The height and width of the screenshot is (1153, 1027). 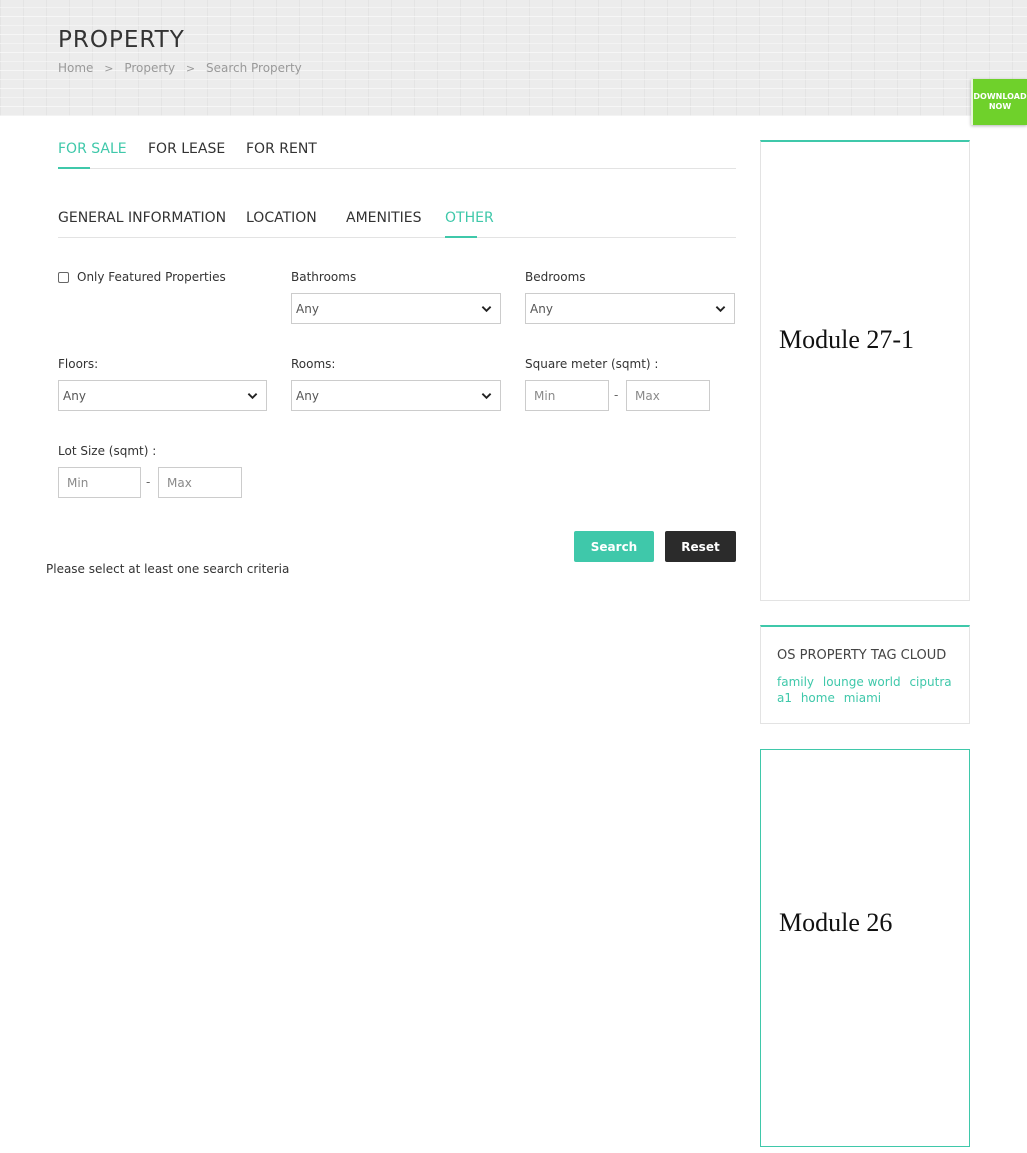 I want to click on download-badge-line-1: DOWNLOAD, so click(x=1000, y=96).